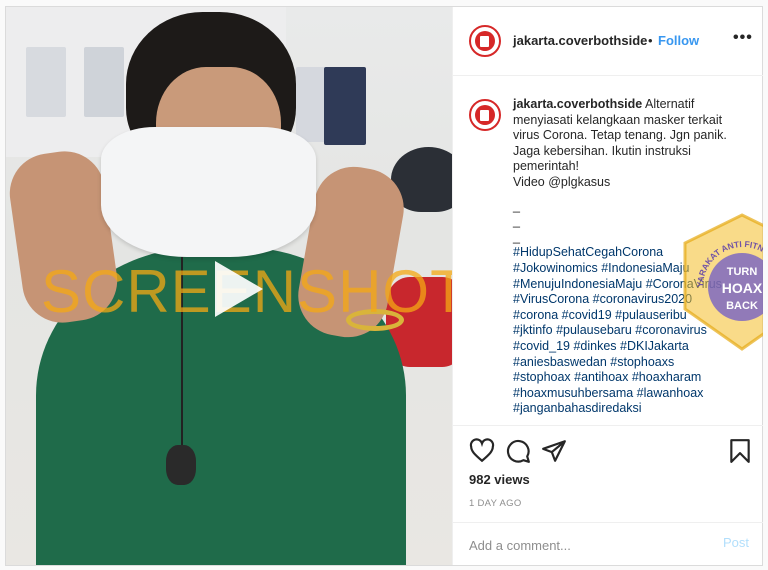 The image size is (768, 570). I want to click on hashtag-line: #janganbahasdiredaksi, so click(632, 409).